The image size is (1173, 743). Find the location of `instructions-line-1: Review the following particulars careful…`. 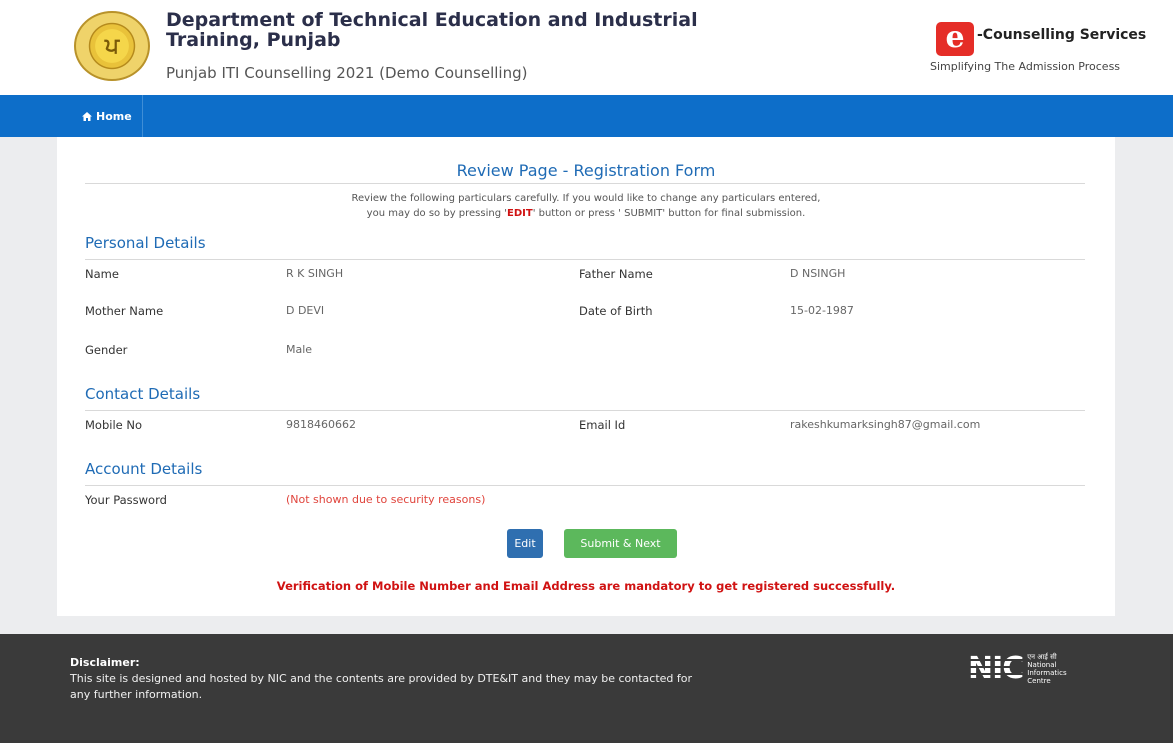

instructions-line-1: Review the following particulars careful… is located at coordinates (586, 198).